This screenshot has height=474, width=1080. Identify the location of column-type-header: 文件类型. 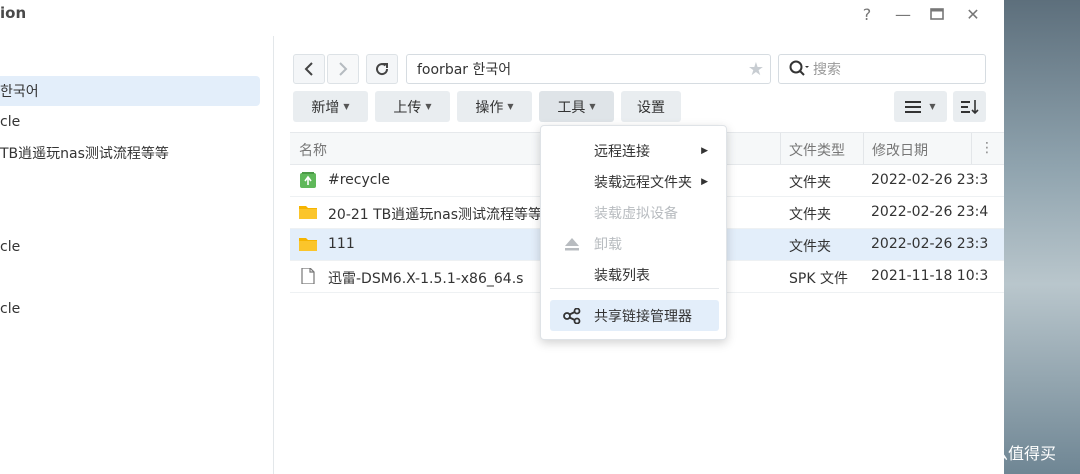
(817, 150).